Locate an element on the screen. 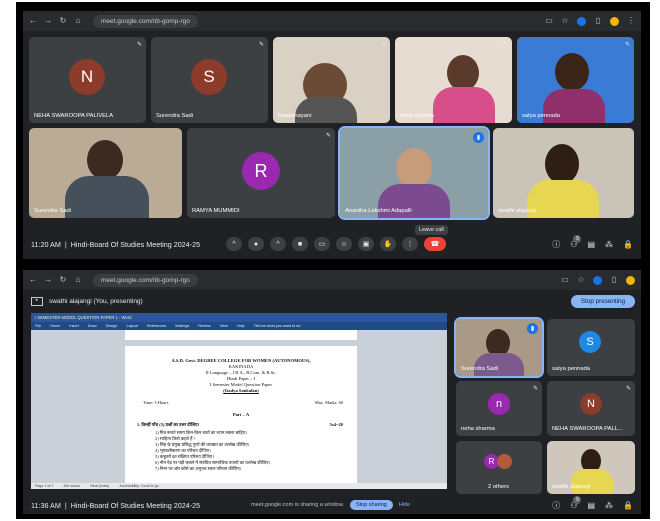 This screenshot has height=521, width=660. ribbon-item: References is located at coordinates (156, 326).